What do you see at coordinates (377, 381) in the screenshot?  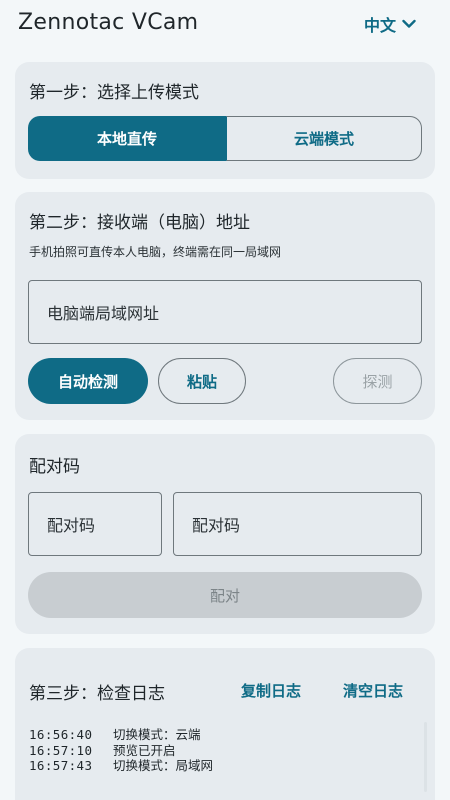 I see `probe-button: 探测` at bounding box center [377, 381].